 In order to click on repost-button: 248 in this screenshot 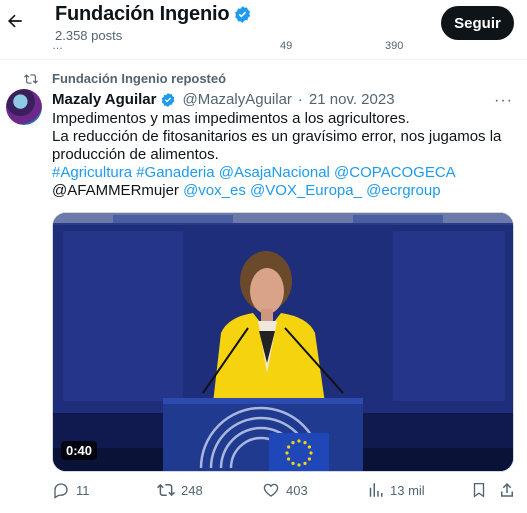, I will do `click(180, 490)`.